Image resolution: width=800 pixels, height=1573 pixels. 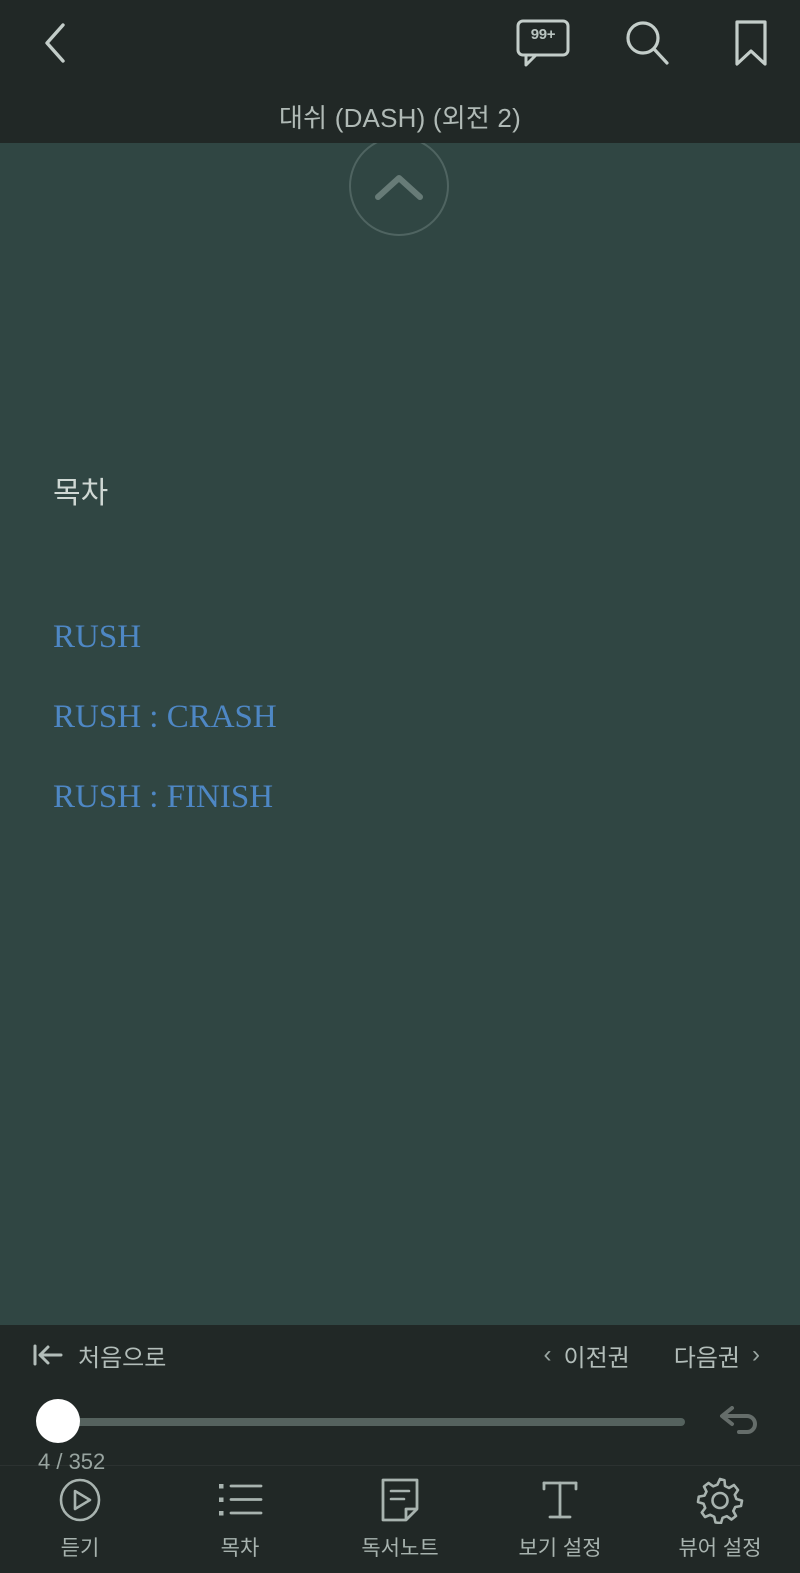 I want to click on undo-jump-button, so click(x=738, y=1421).